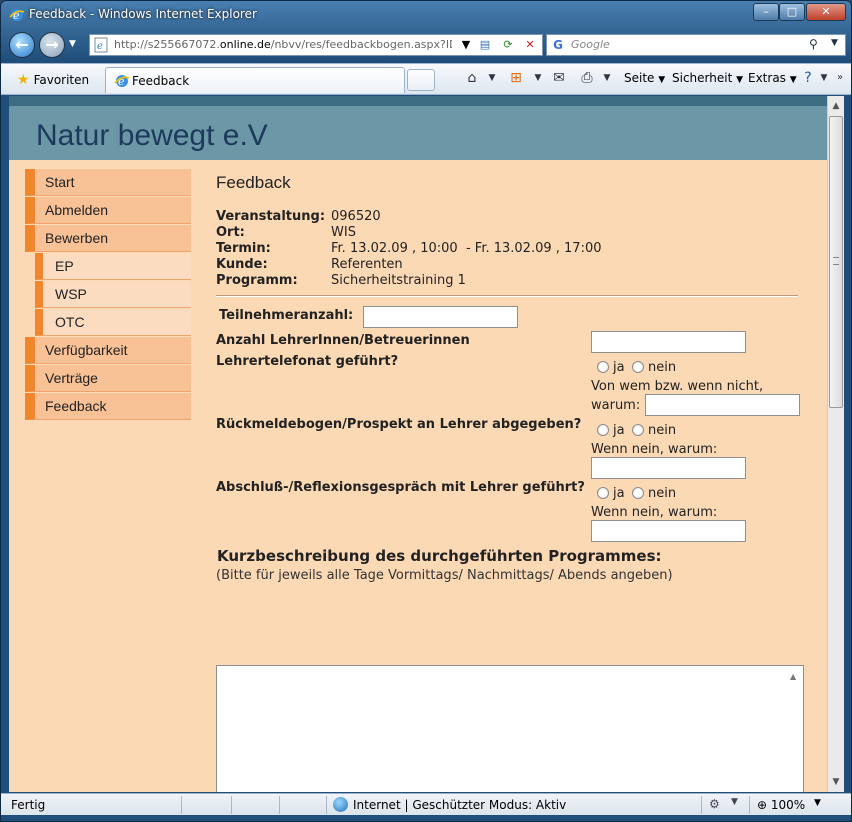 This screenshot has height=822, width=852. Describe the element at coordinates (795, 729) in the screenshot. I see `textarea-scrollbar: ▲ ▼` at that location.